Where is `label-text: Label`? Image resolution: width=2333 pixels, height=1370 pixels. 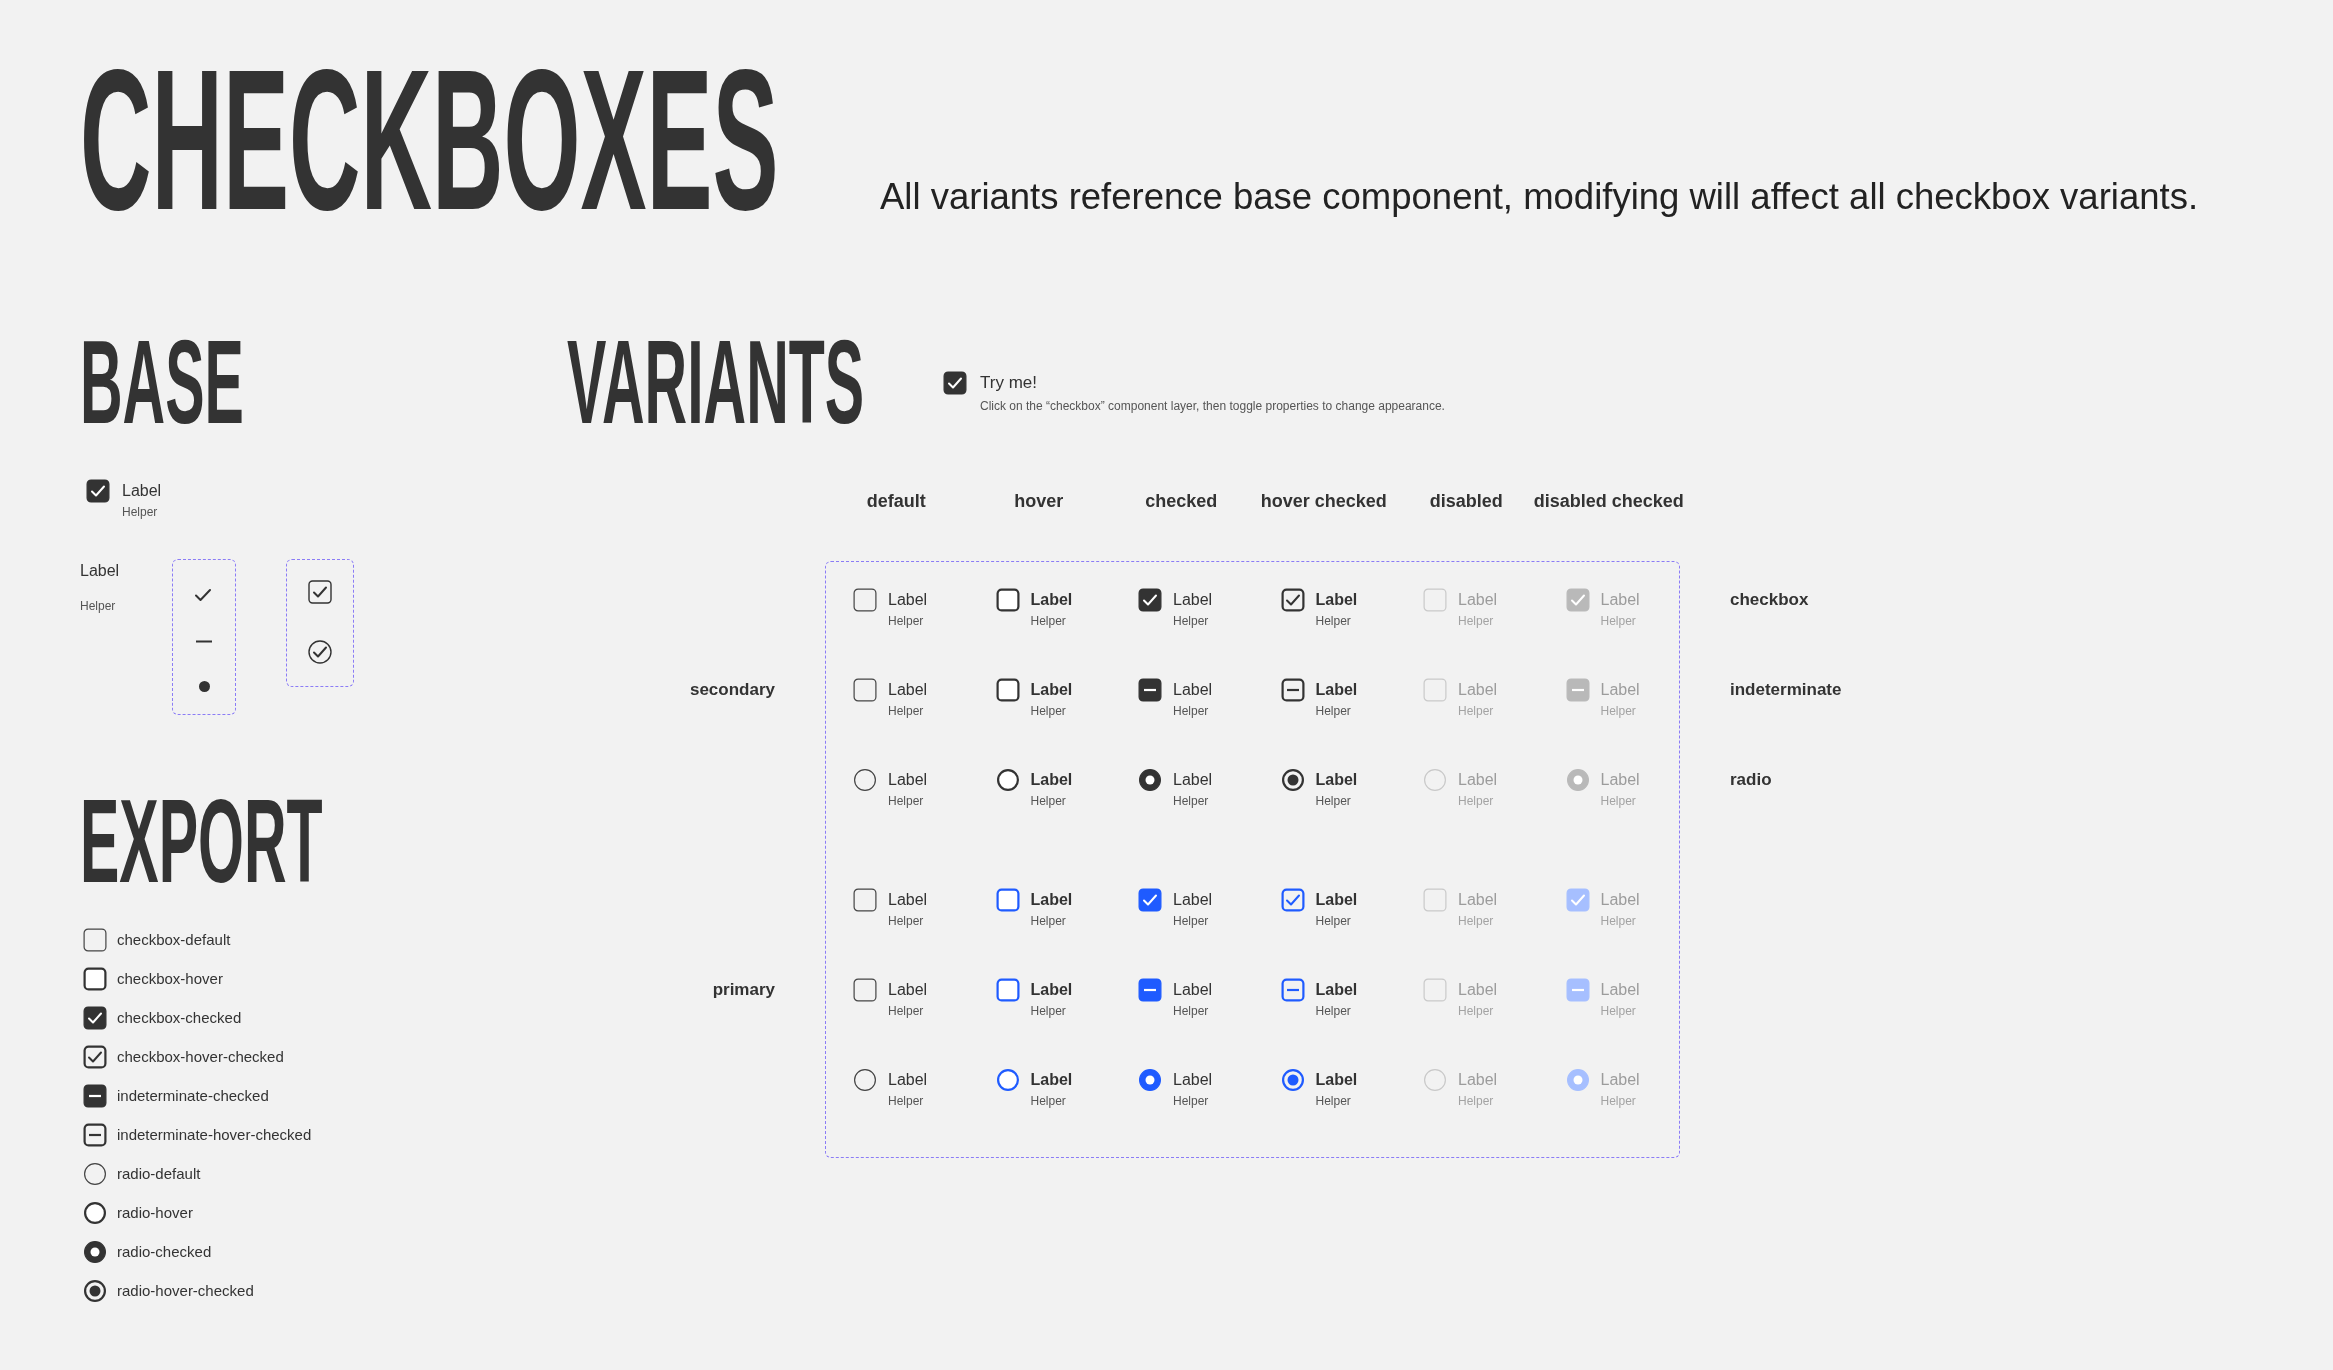 label-text: Label is located at coordinates (100, 571).